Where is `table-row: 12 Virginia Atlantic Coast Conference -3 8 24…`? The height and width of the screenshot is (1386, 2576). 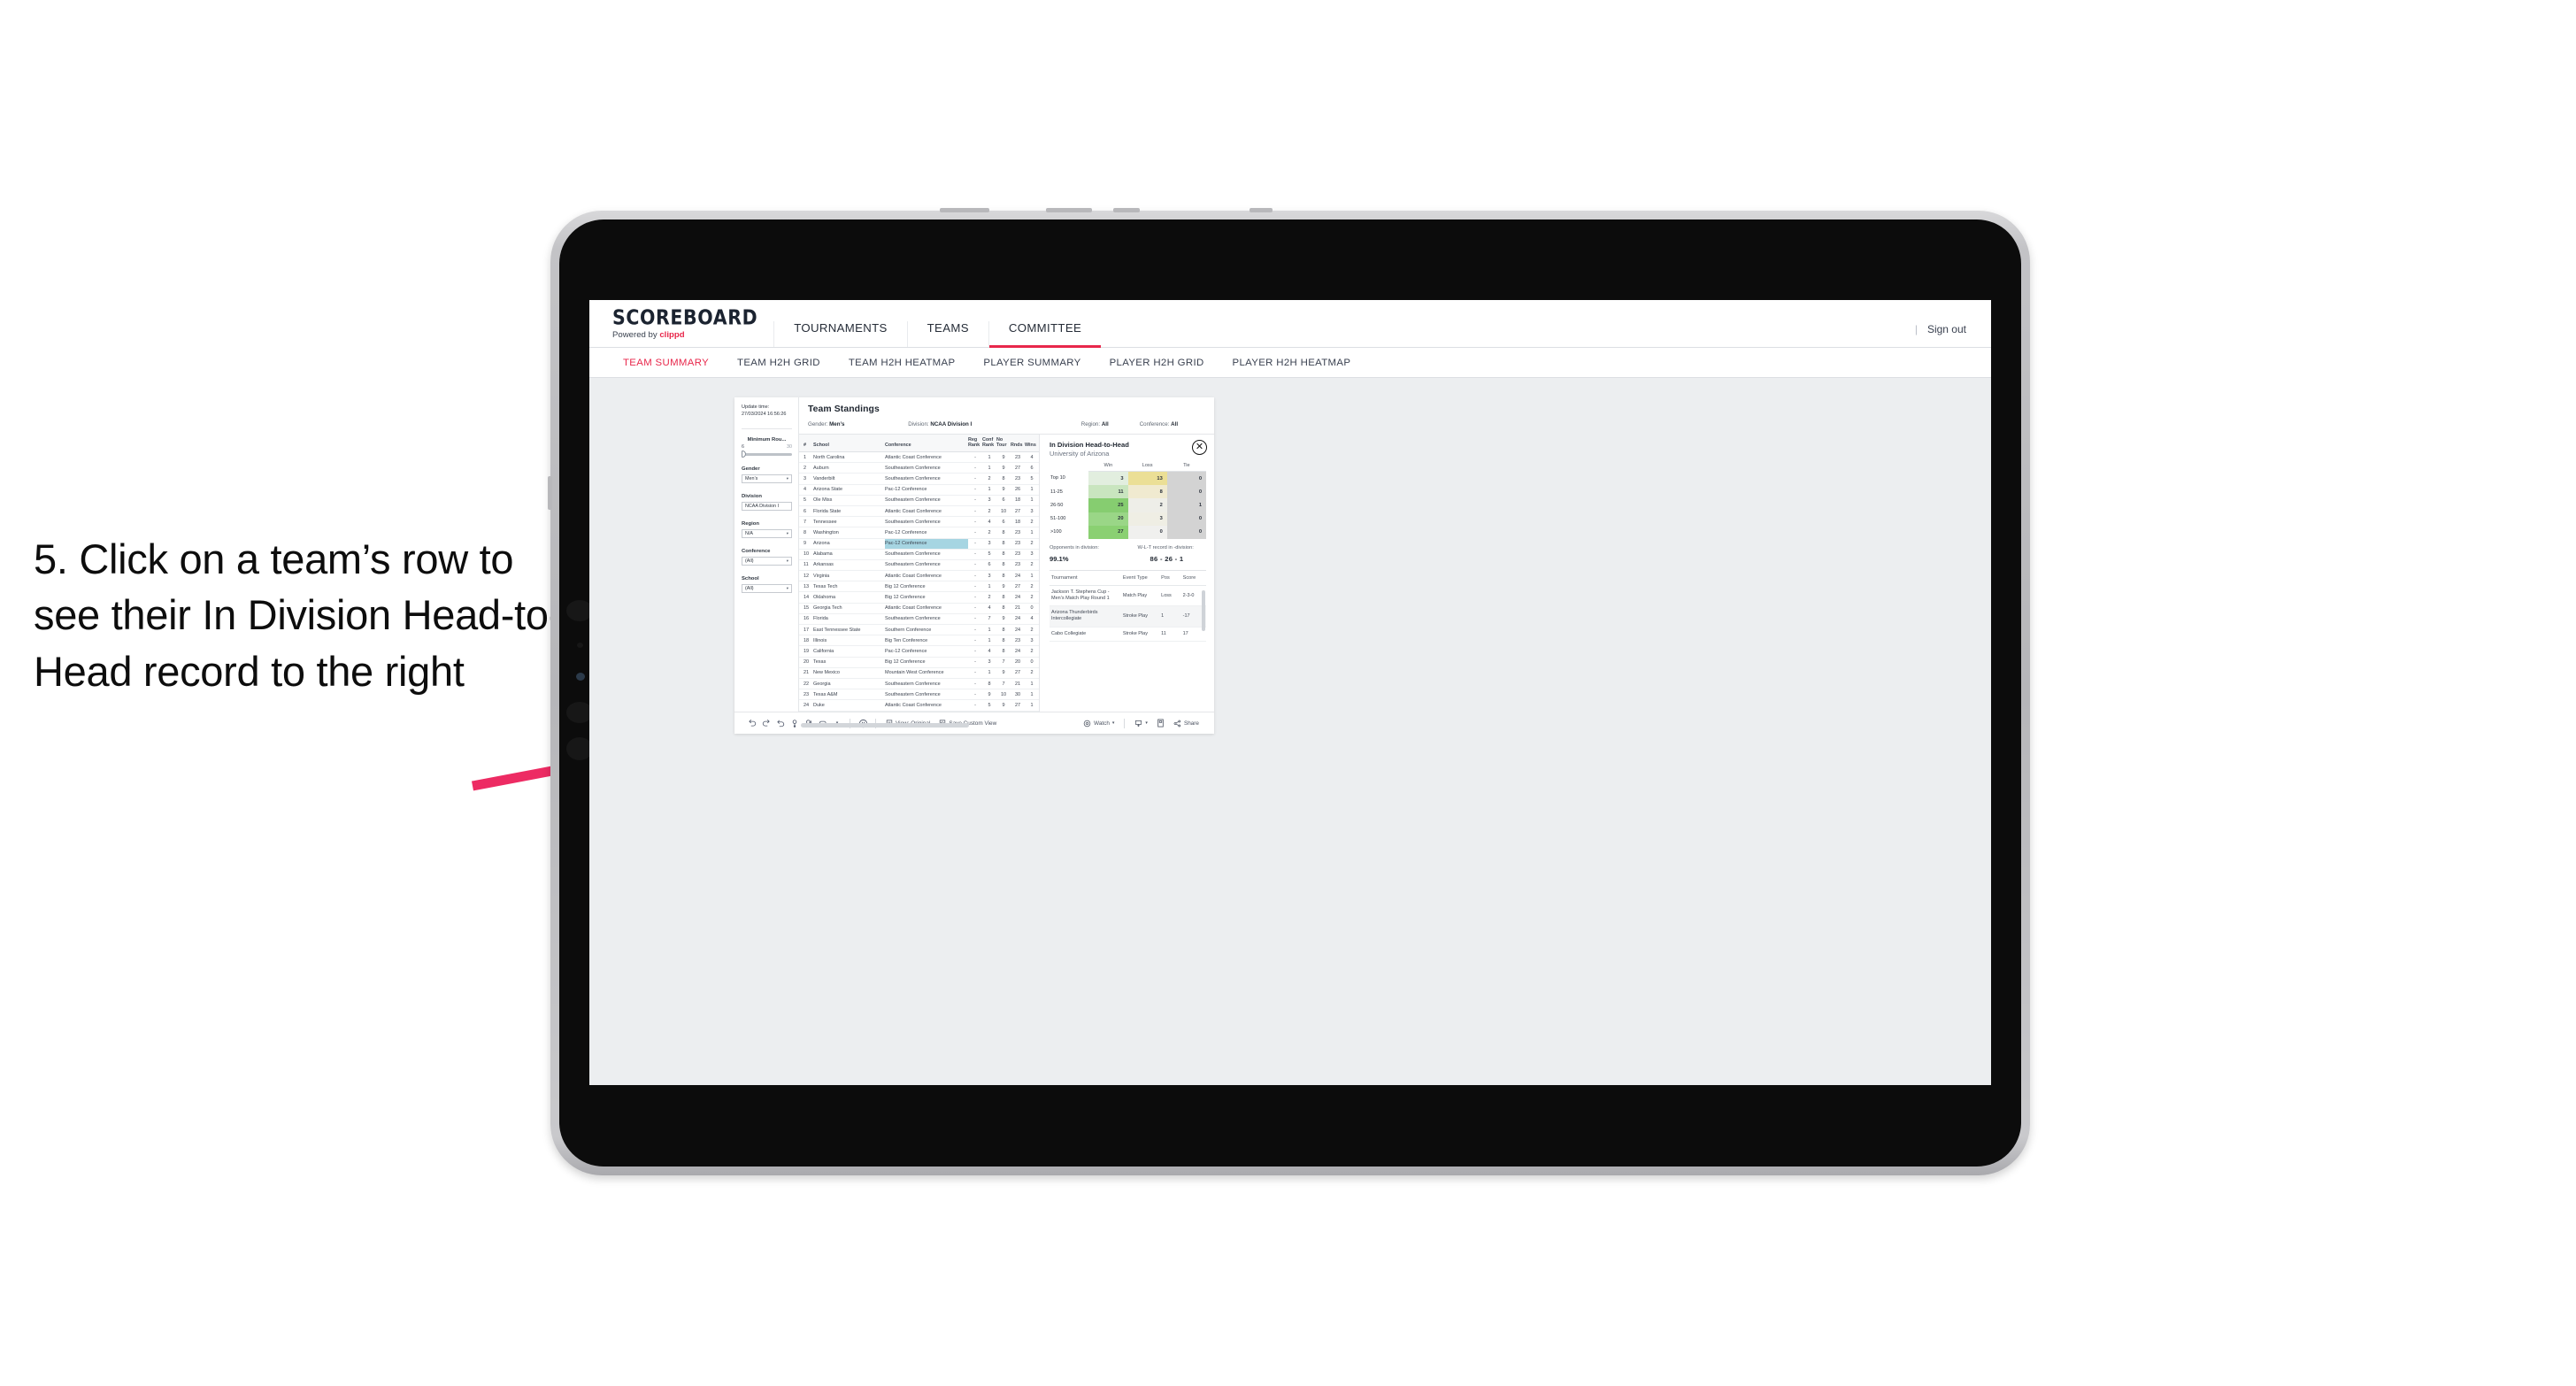
table-row: 12 Virginia Atlantic Coast Conference -3 8 24… is located at coordinates (919, 576).